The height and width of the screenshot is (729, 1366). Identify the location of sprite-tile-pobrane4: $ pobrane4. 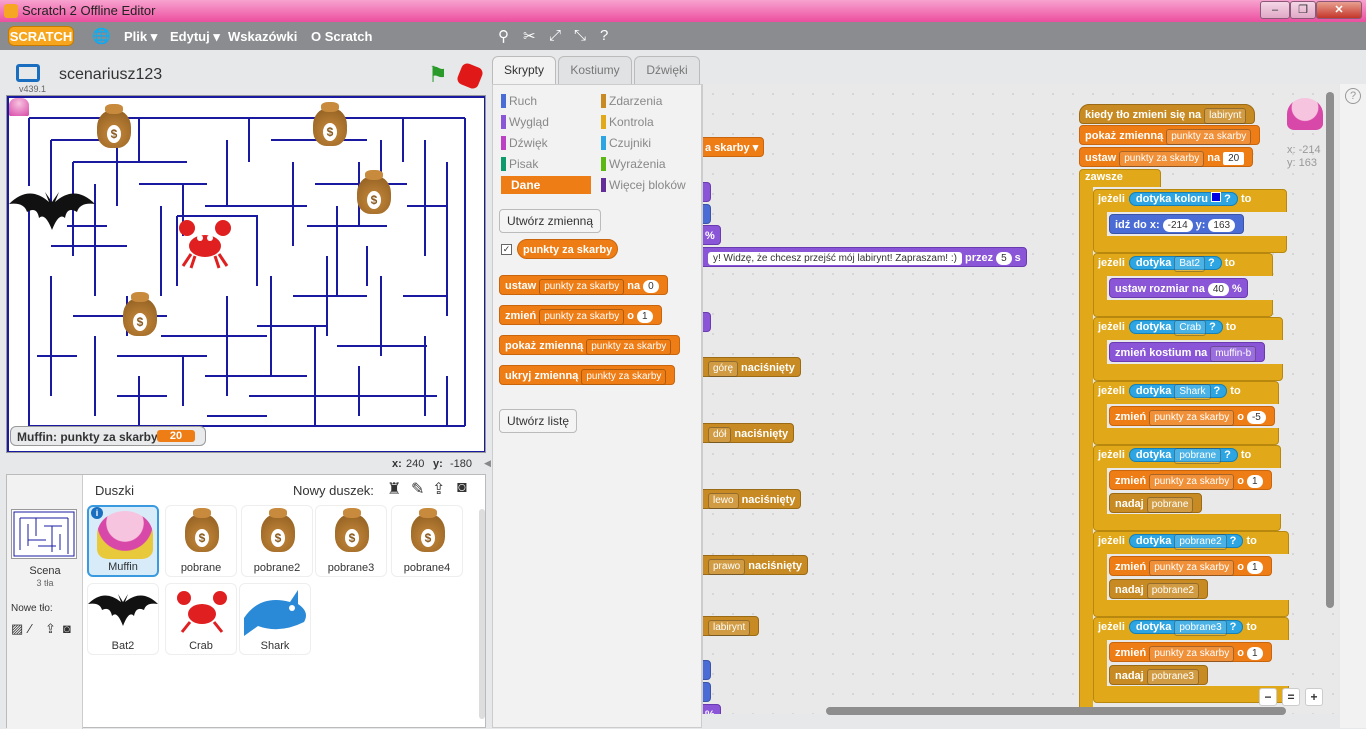
(427, 541).